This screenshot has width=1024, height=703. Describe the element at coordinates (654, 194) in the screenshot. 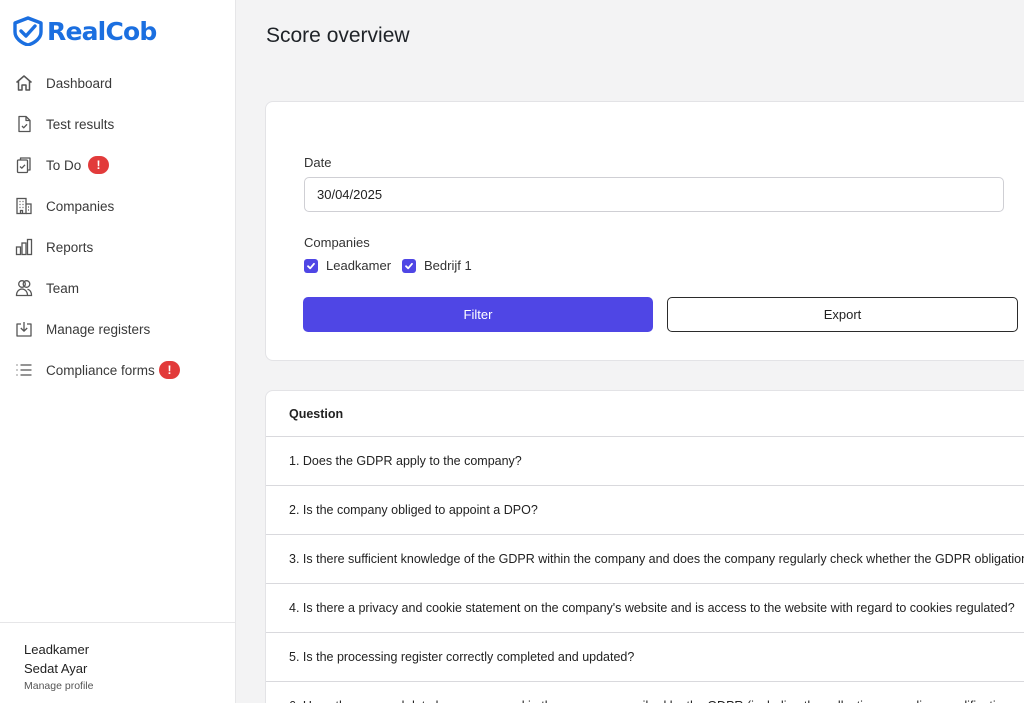

I see `date-input: 30/04/2025` at that location.